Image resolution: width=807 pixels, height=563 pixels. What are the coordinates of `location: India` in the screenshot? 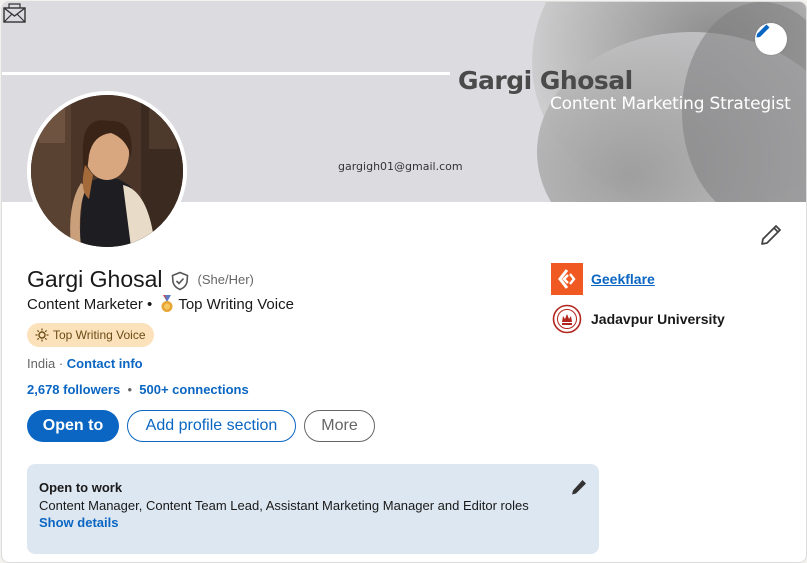 It's located at (41, 363).